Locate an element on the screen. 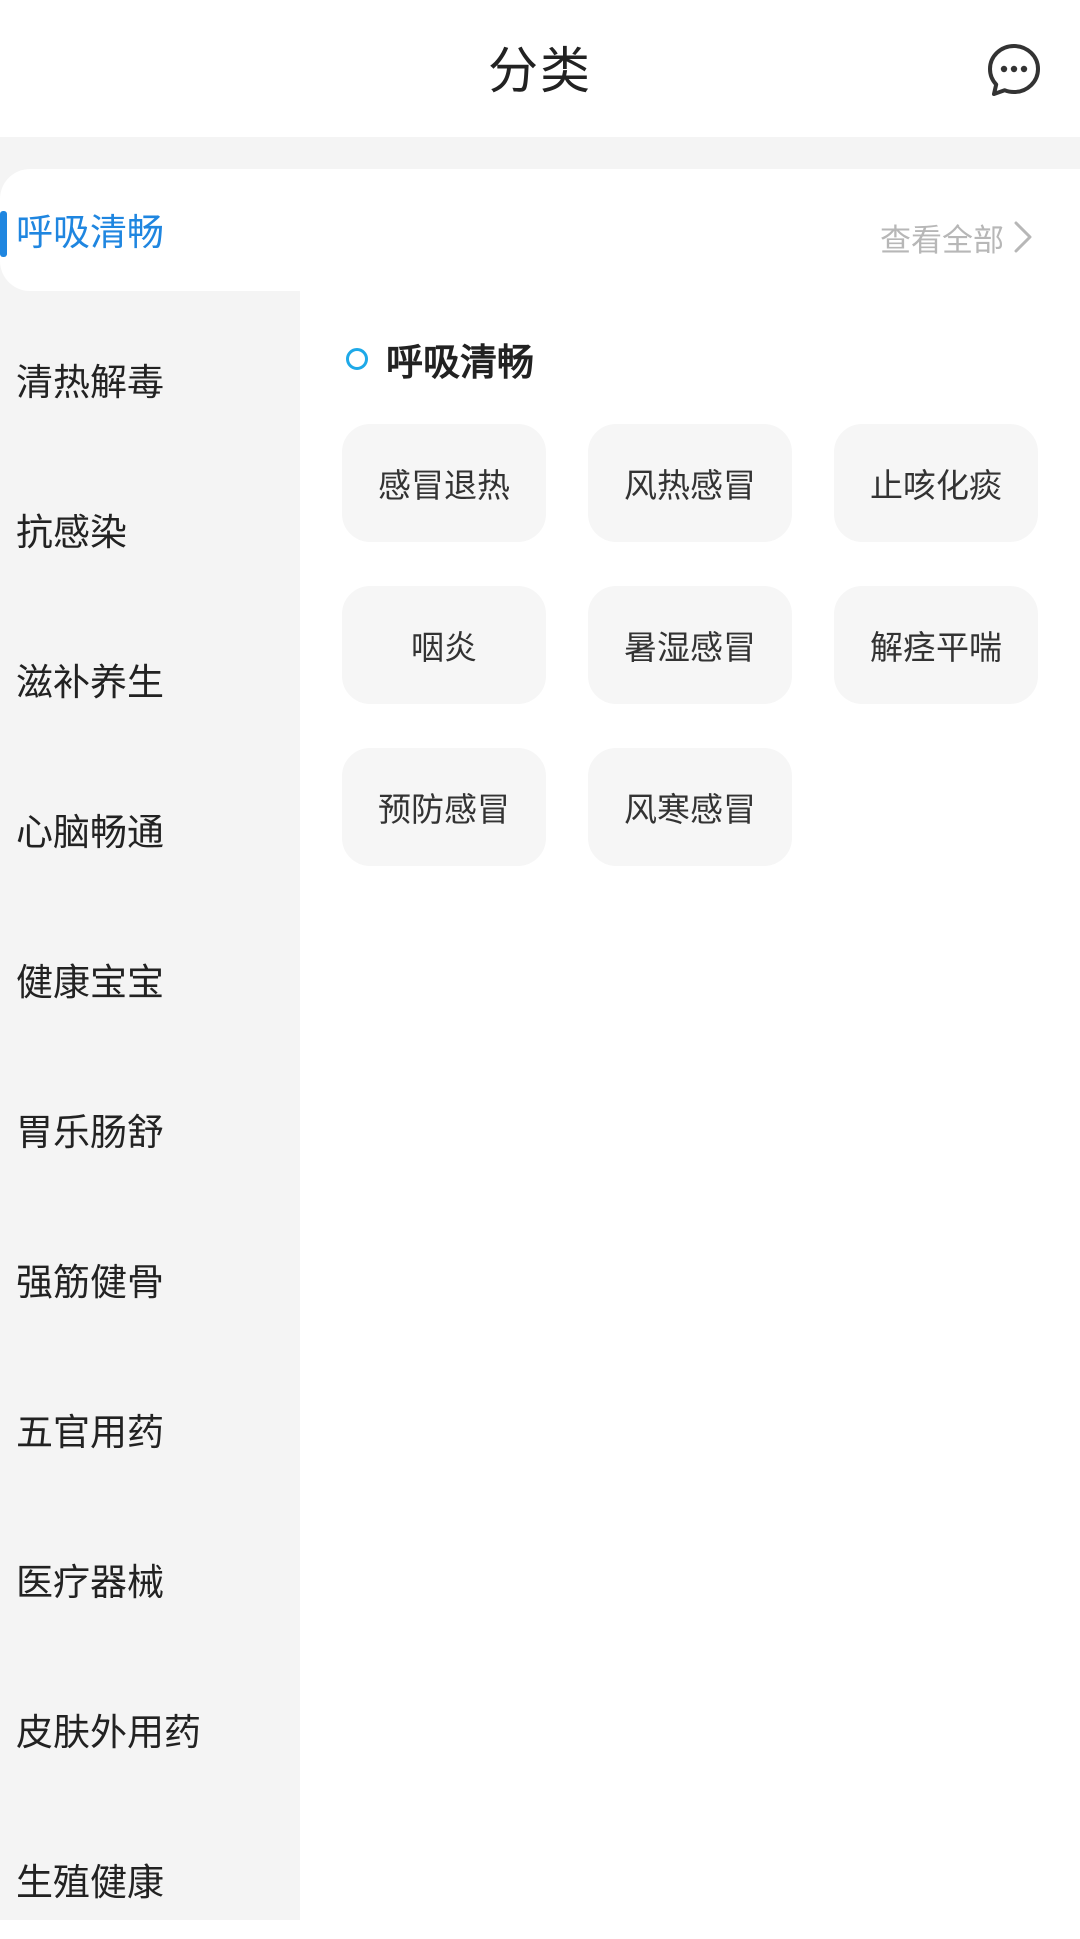 Image resolution: width=1080 pixels, height=1939 pixels. ring-icon is located at coordinates (357, 359).